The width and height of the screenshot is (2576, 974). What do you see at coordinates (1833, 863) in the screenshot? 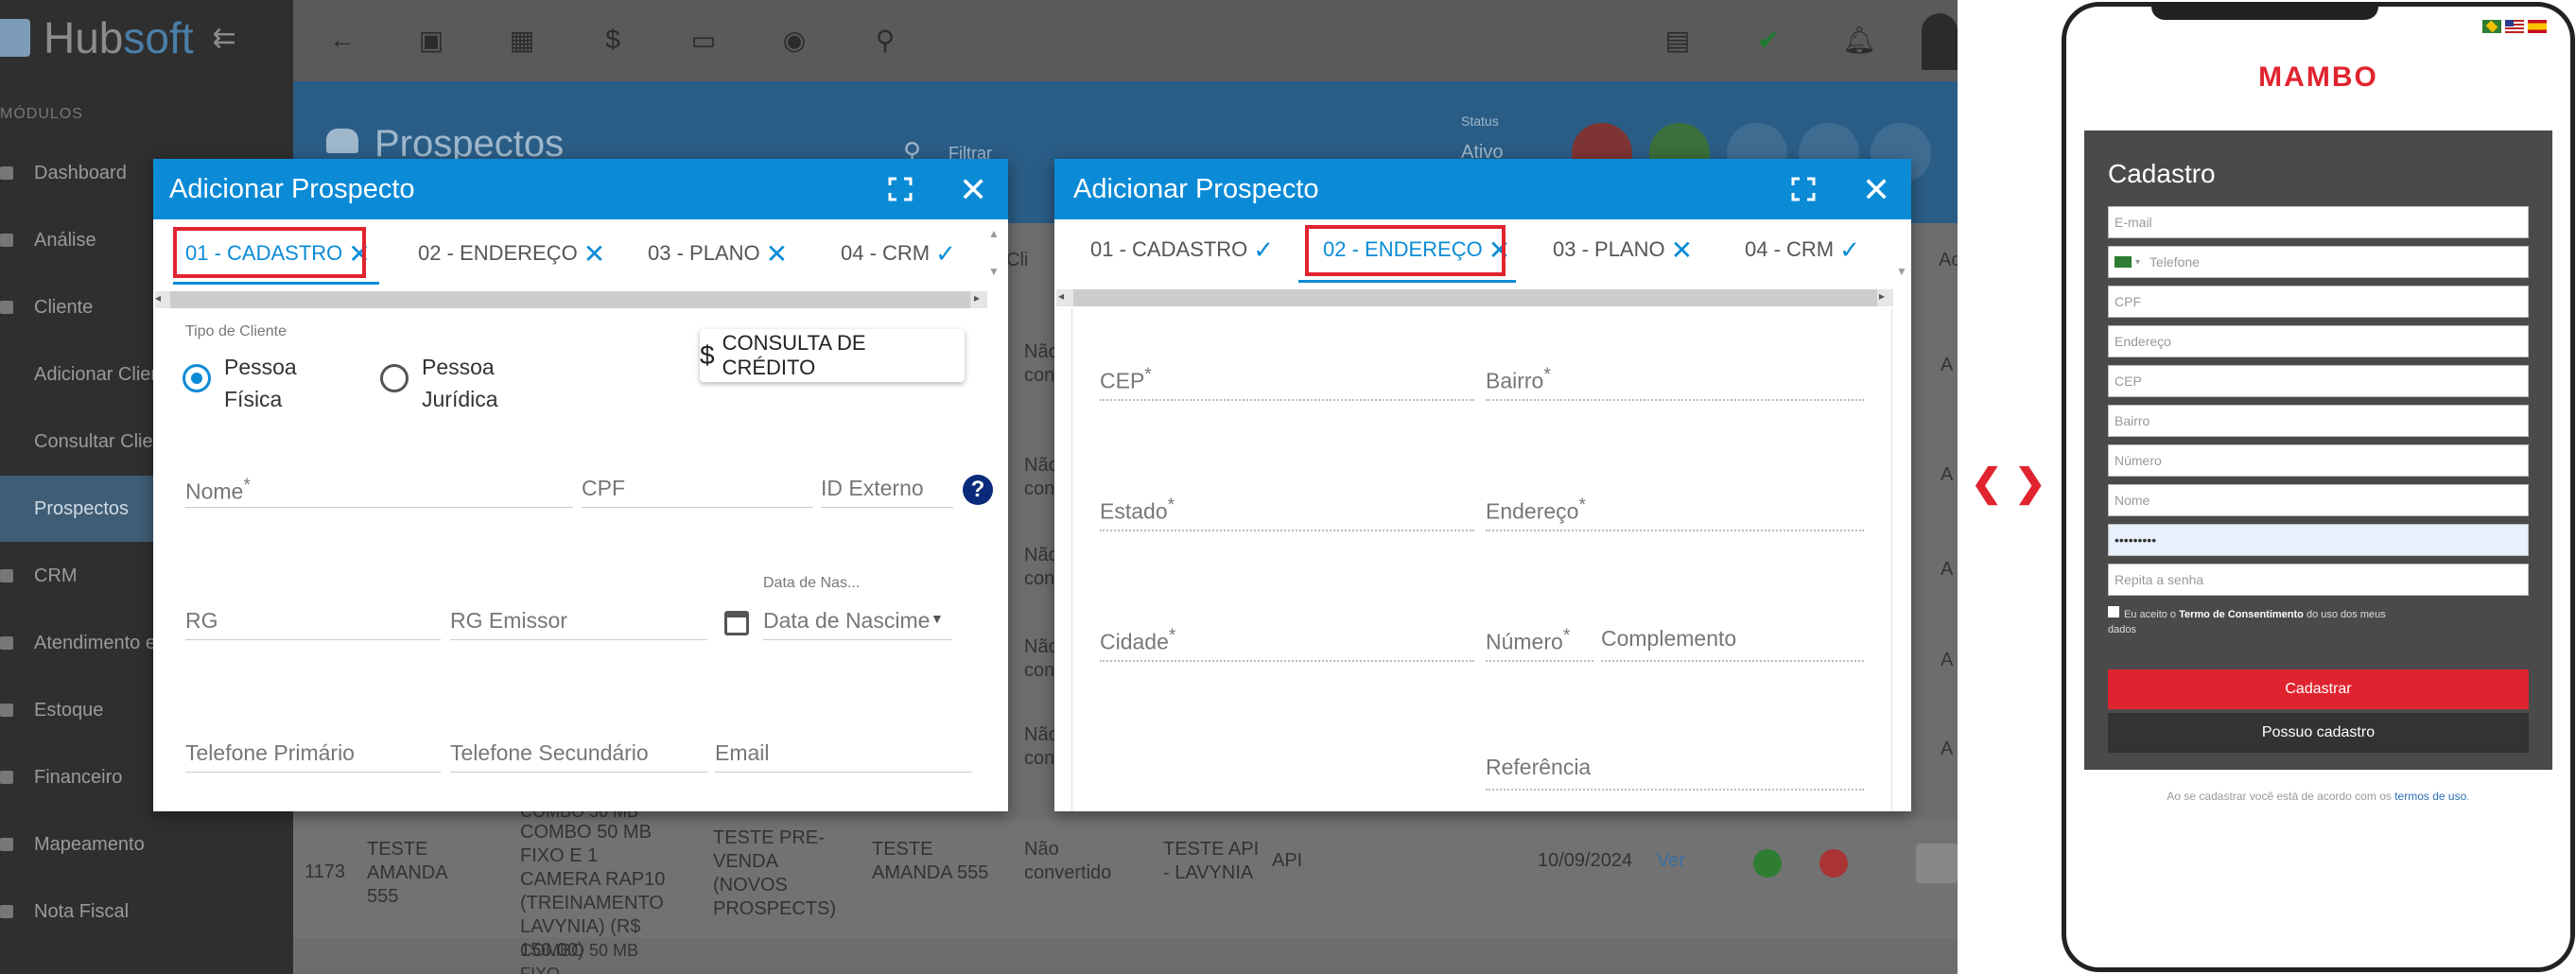
I see `reject-icon` at bounding box center [1833, 863].